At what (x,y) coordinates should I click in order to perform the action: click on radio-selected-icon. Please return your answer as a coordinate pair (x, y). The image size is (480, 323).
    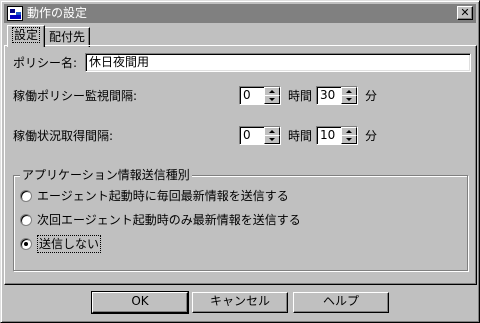
    Looking at the image, I should click on (26, 244).